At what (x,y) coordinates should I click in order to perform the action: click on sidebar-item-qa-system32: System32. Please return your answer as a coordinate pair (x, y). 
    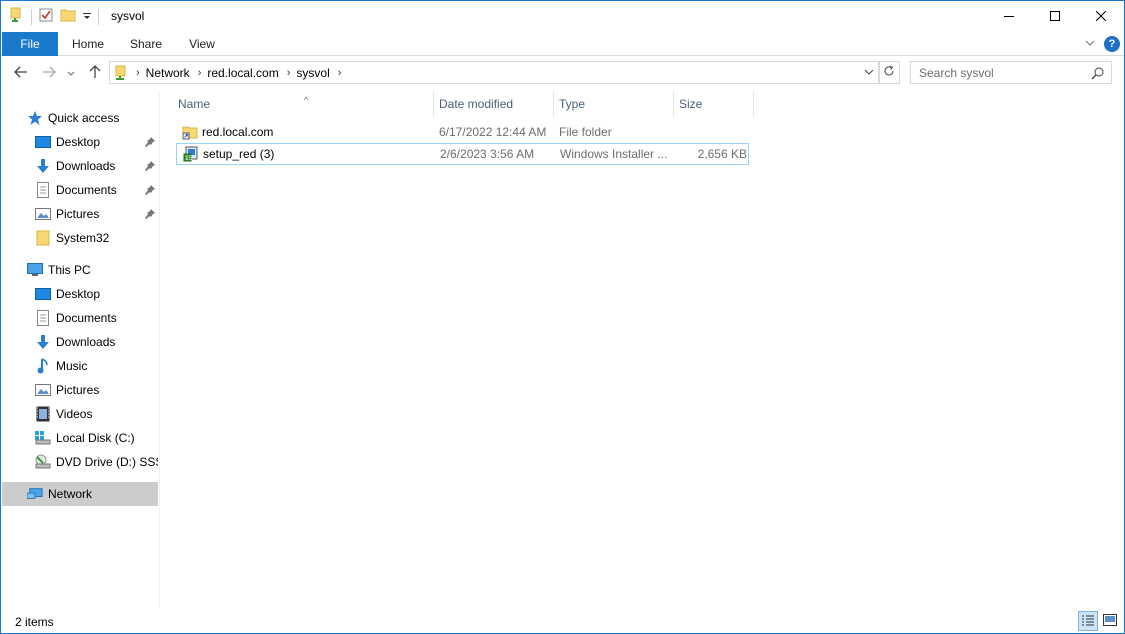
    Looking at the image, I should click on (80, 238).